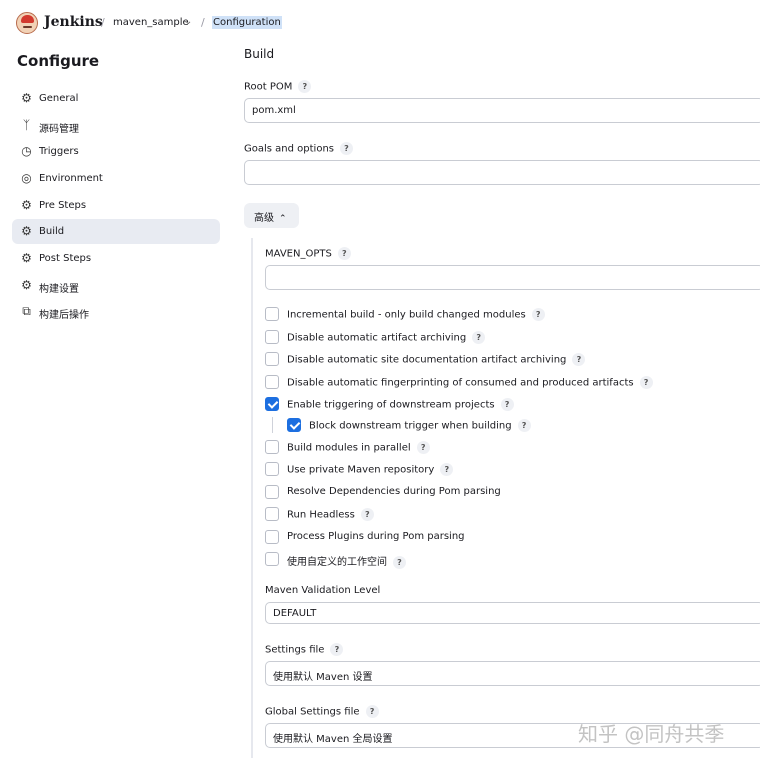  I want to click on block-downstream-trigger-checkbox, so click(294, 425).